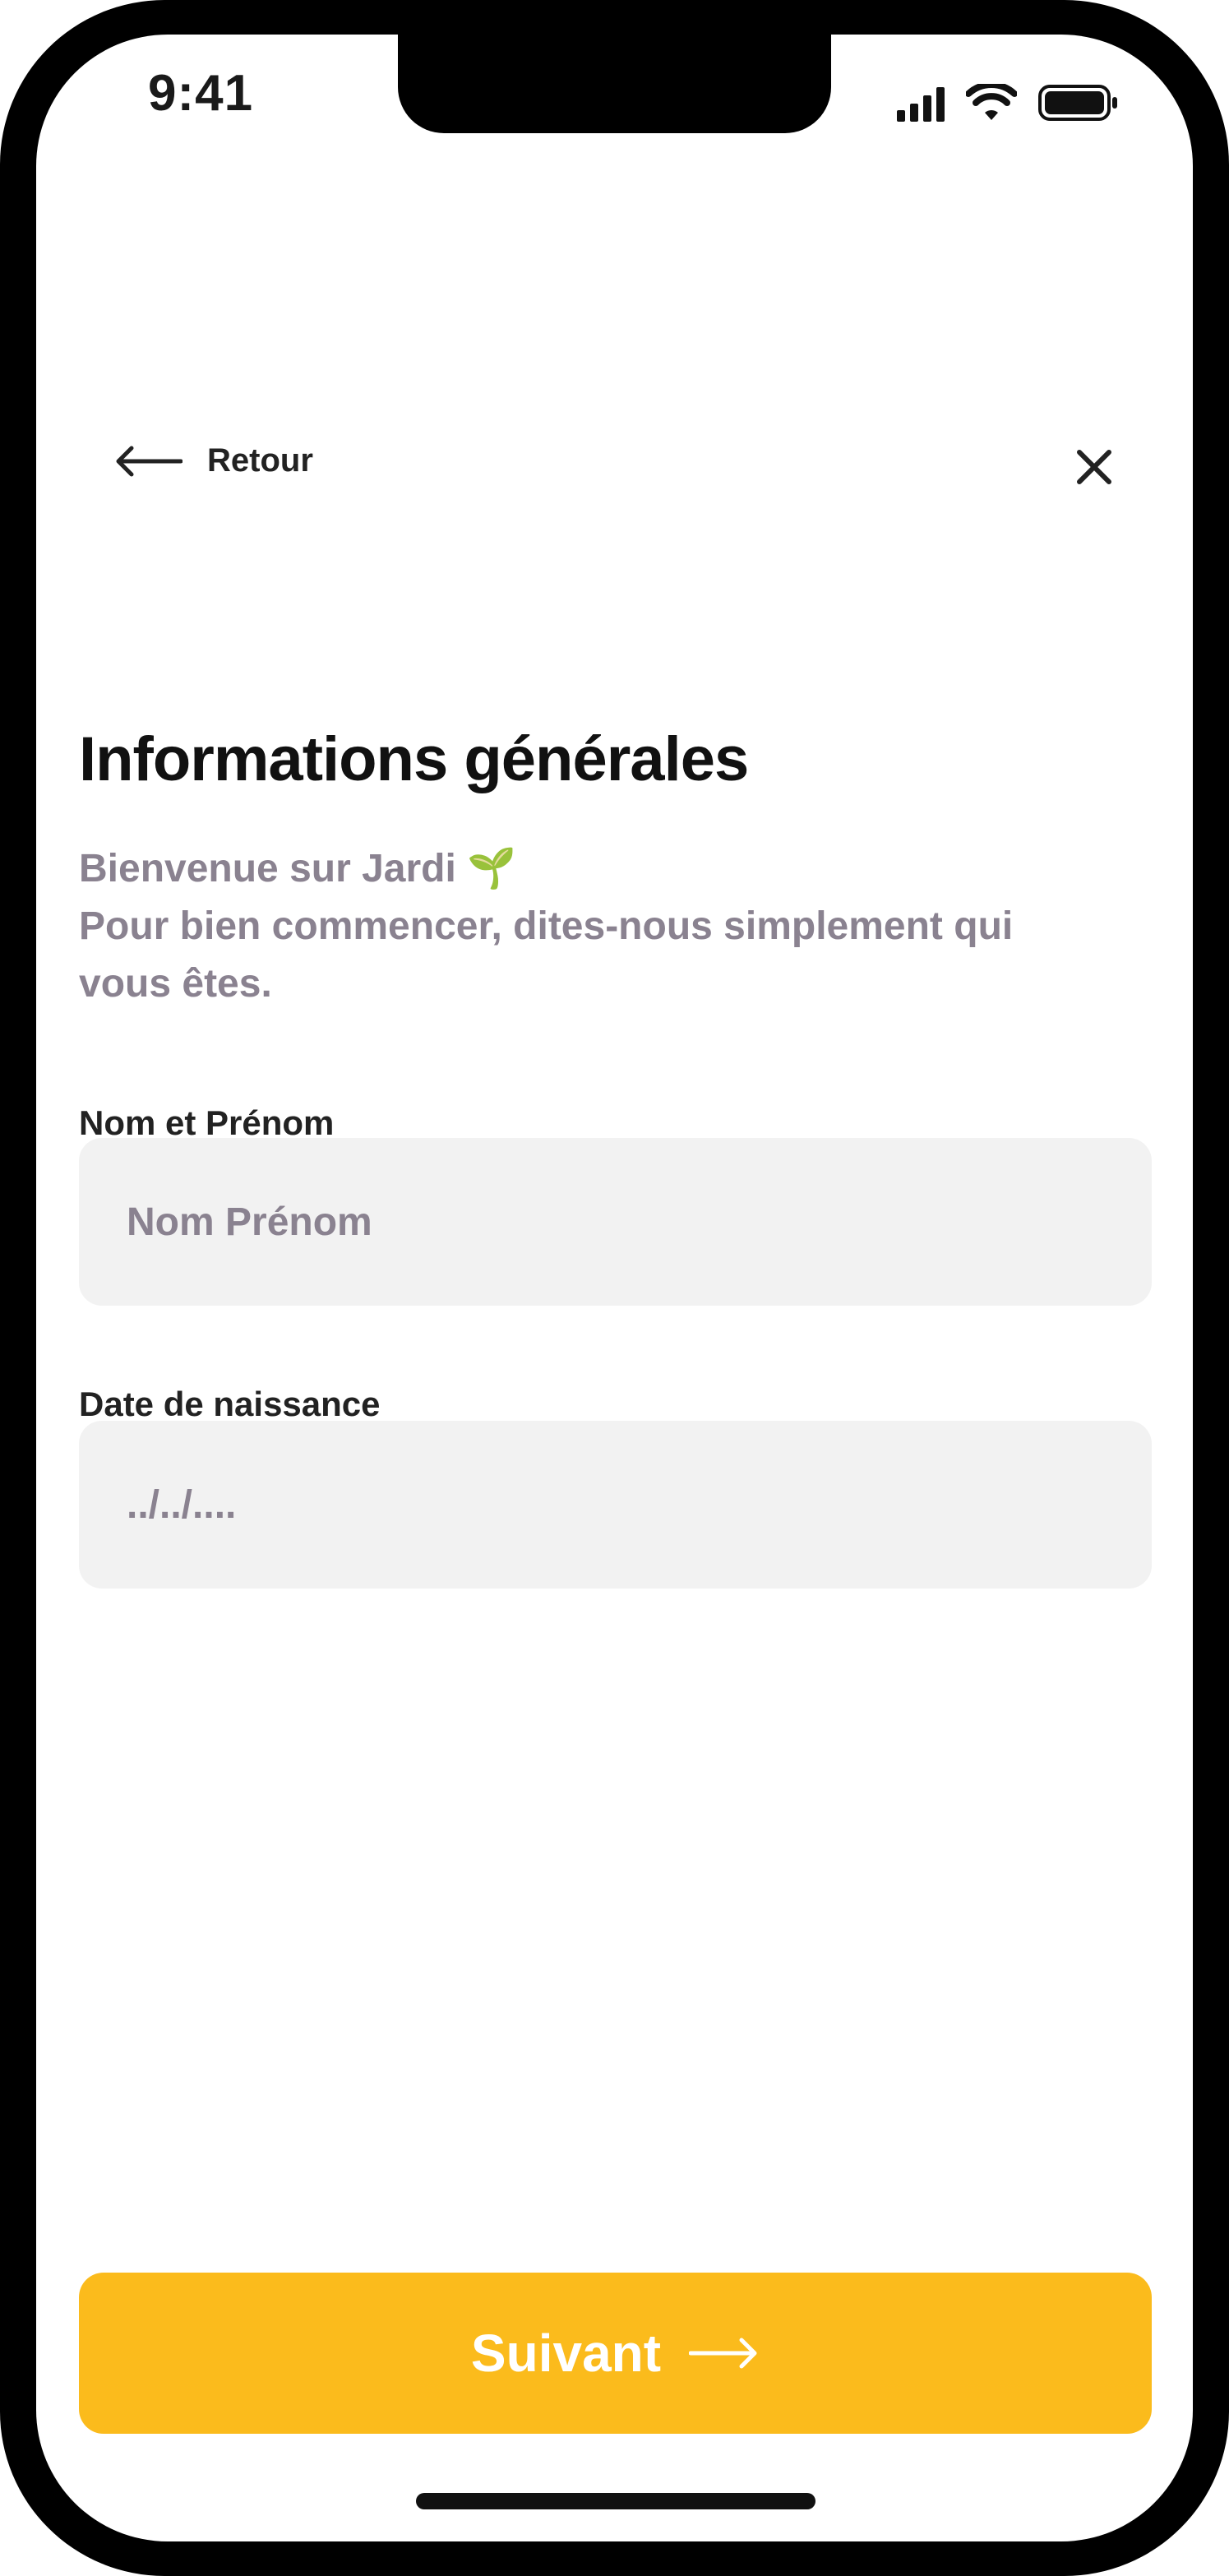 This screenshot has width=1229, height=2576. Describe the element at coordinates (149, 461) in the screenshot. I see `arrow-left-icon` at that location.